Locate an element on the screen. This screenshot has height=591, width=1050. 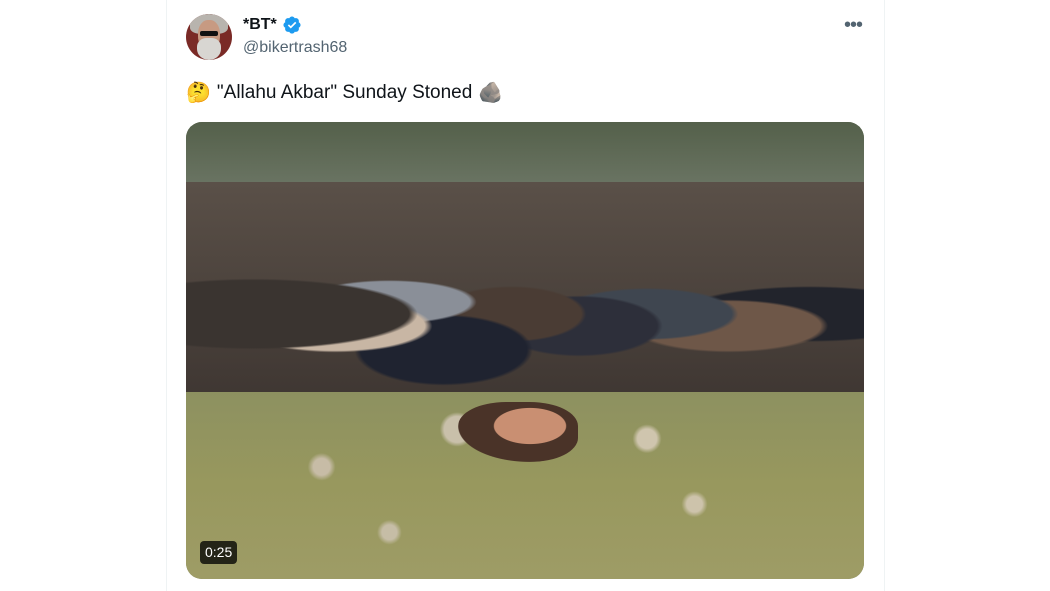
more-options-icon: ••• is located at coordinates (853, 25).